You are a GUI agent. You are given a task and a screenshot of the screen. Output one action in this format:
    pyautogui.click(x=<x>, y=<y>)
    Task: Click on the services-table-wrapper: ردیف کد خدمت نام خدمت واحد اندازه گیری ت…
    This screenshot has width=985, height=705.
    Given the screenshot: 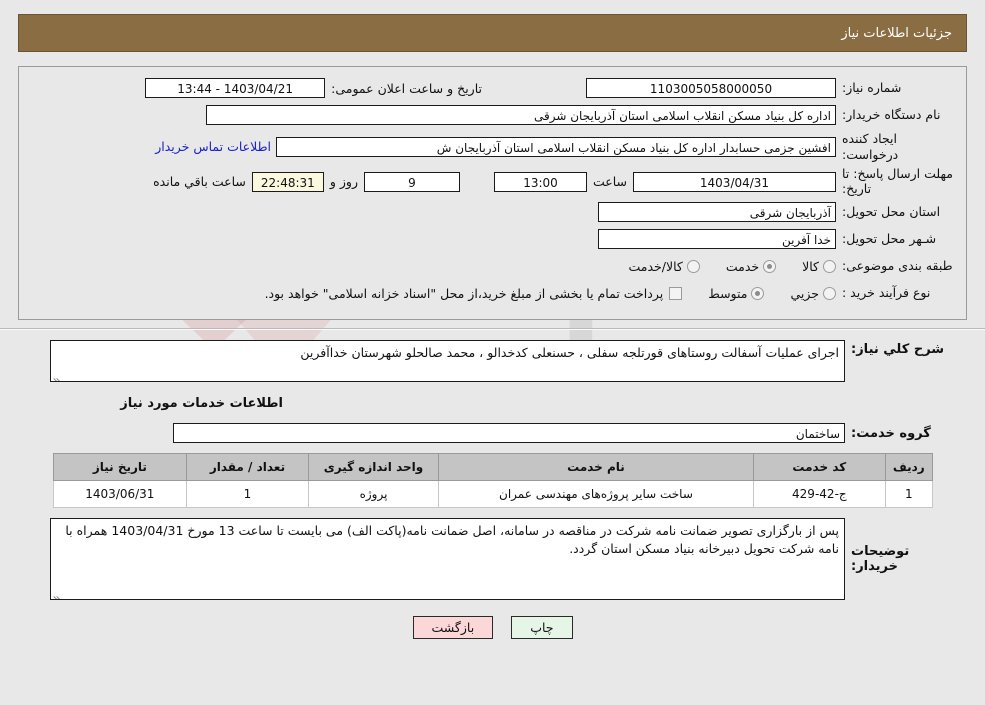 What is the action you would take?
    pyautogui.click(x=492, y=480)
    